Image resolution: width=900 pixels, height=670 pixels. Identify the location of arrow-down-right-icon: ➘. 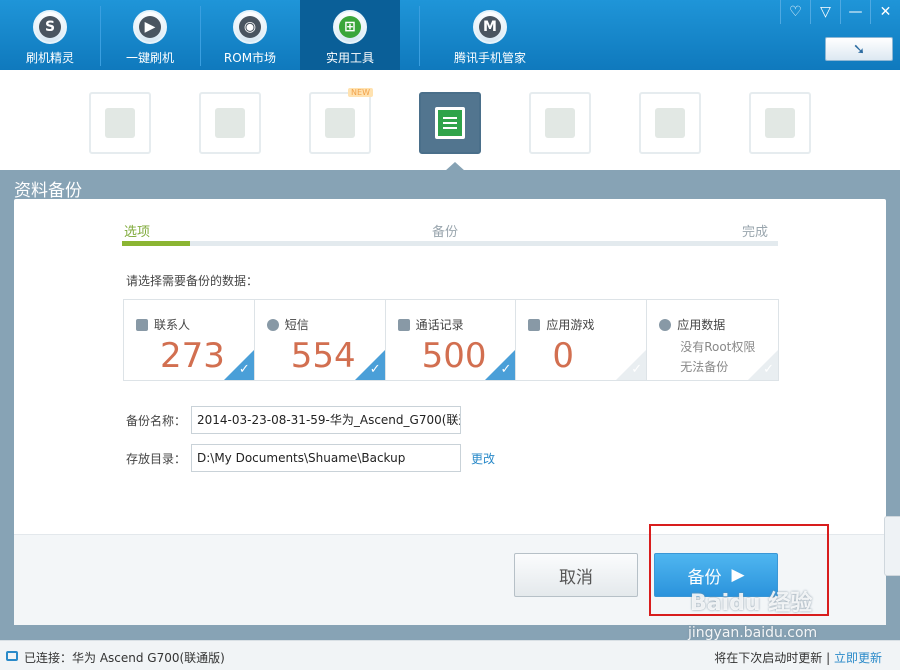
(859, 49).